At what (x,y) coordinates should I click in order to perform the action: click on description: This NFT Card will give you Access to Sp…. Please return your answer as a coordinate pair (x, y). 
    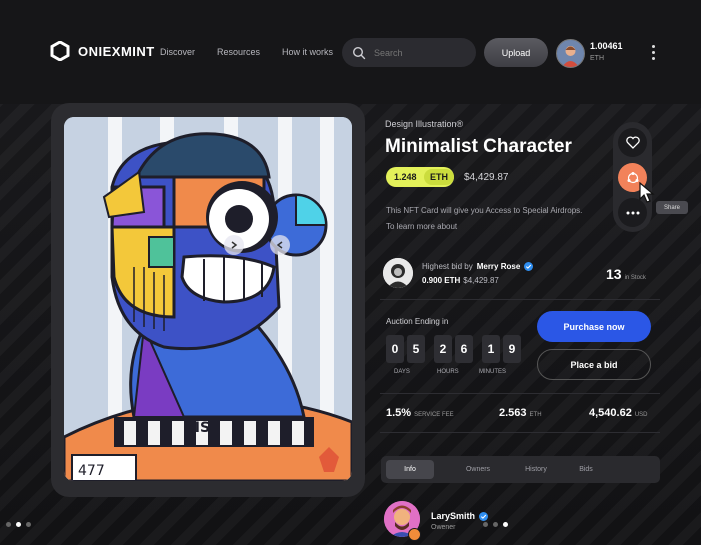
    Looking at the image, I should click on (484, 218).